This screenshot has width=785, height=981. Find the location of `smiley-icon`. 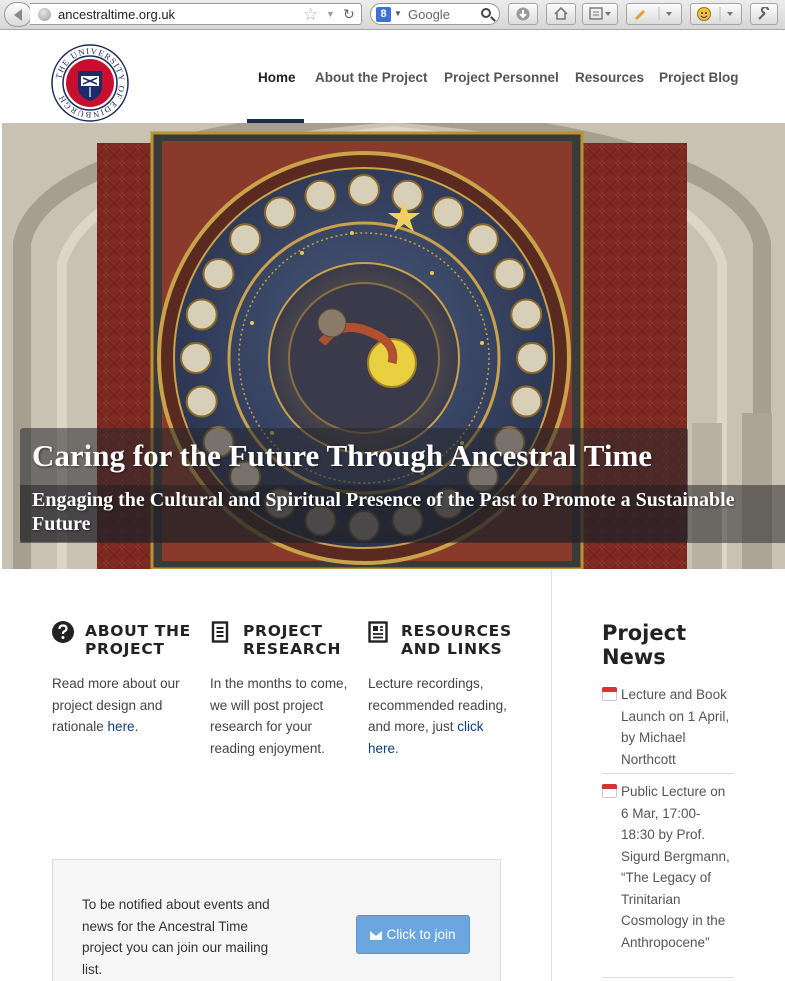

smiley-icon is located at coordinates (715, 14).